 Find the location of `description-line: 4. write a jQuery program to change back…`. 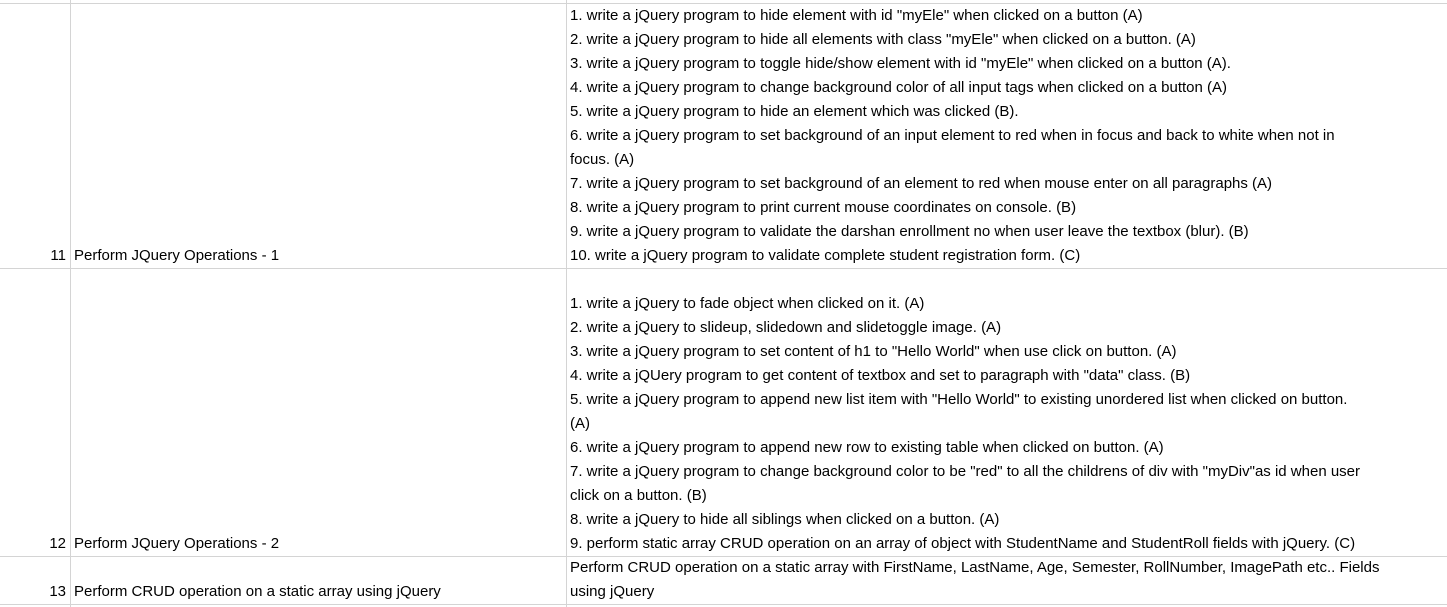

description-line: 4. write a jQuery program to change back… is located at coordinates (899, 87).